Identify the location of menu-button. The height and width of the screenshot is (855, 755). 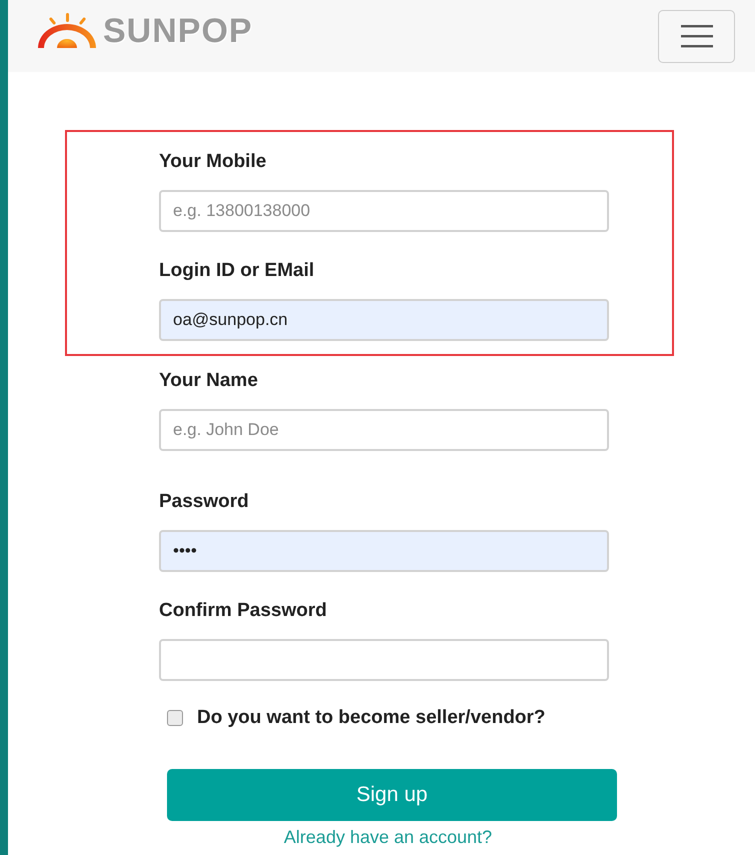
(696, 36).